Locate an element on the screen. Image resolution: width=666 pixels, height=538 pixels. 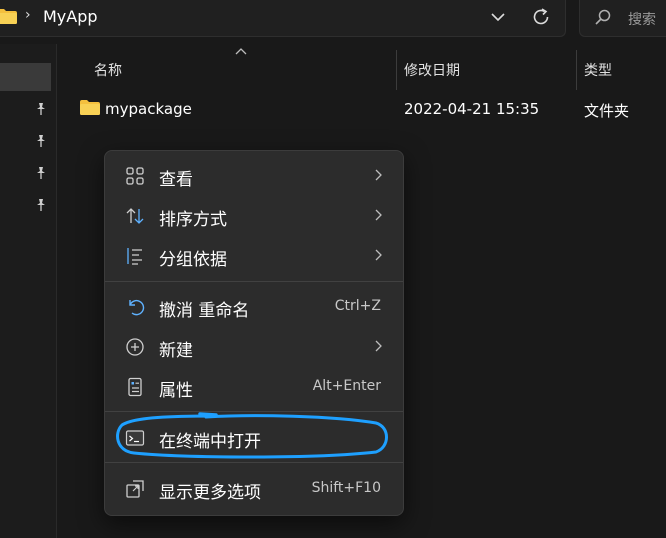
navigation-pane is located at coordinates (28, 291).